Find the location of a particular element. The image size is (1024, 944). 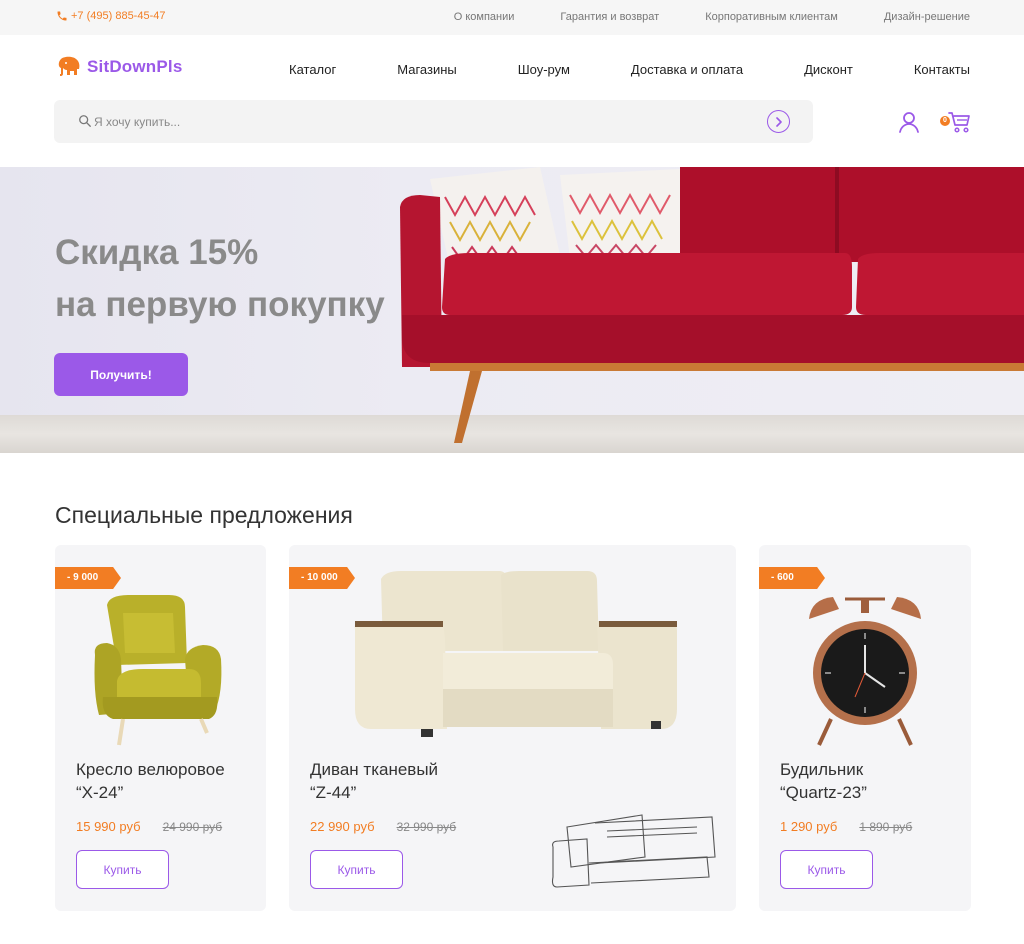

discount-badge: - 10 000 is located at coordinates (322, 578).